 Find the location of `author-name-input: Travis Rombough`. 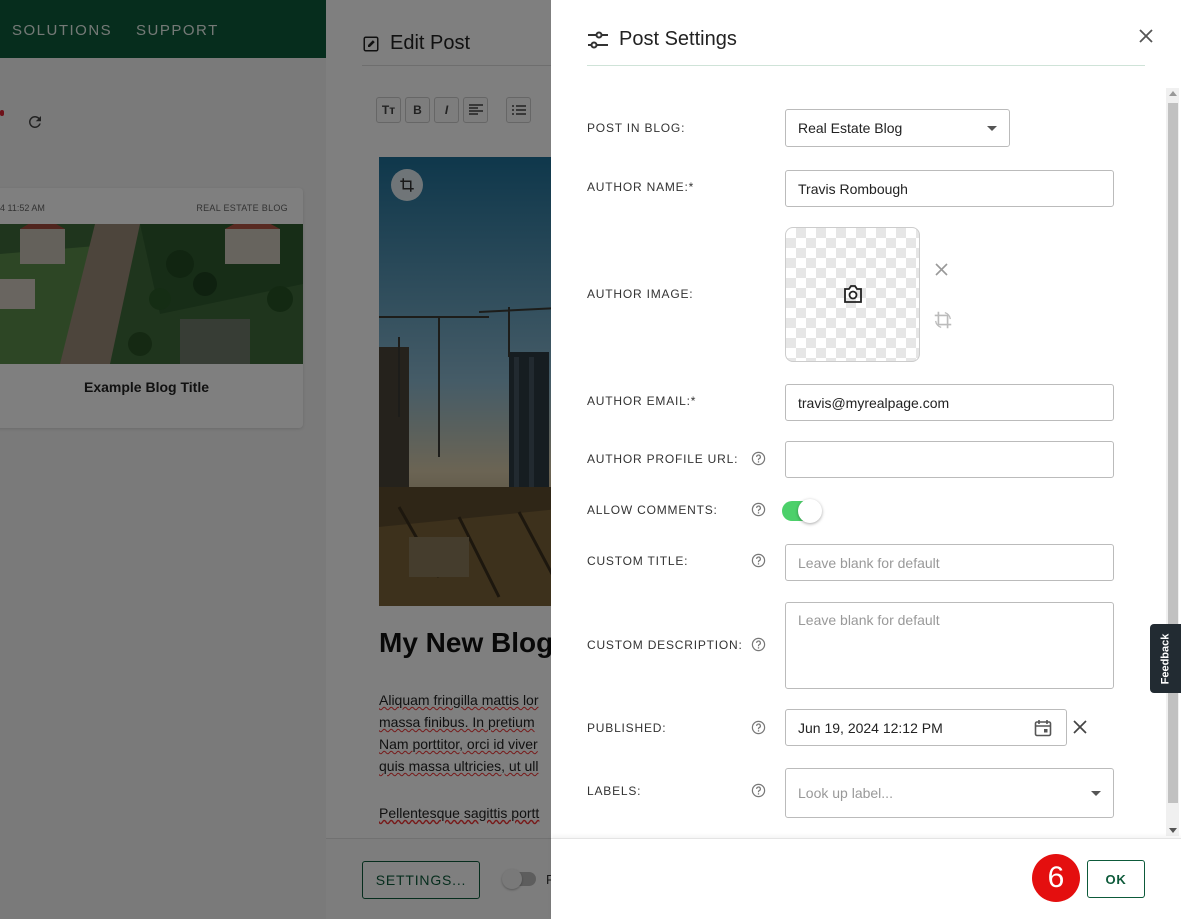

author-name-input: Travis Rombough is located at coordinates (949, 188).